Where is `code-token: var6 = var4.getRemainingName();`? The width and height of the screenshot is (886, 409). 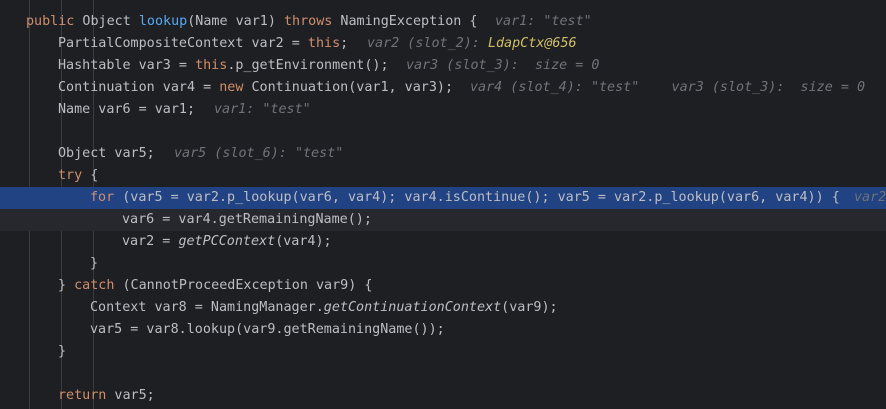
code-token: var6 = var4.getRemainingName(); is located at coordinates (247, 219).